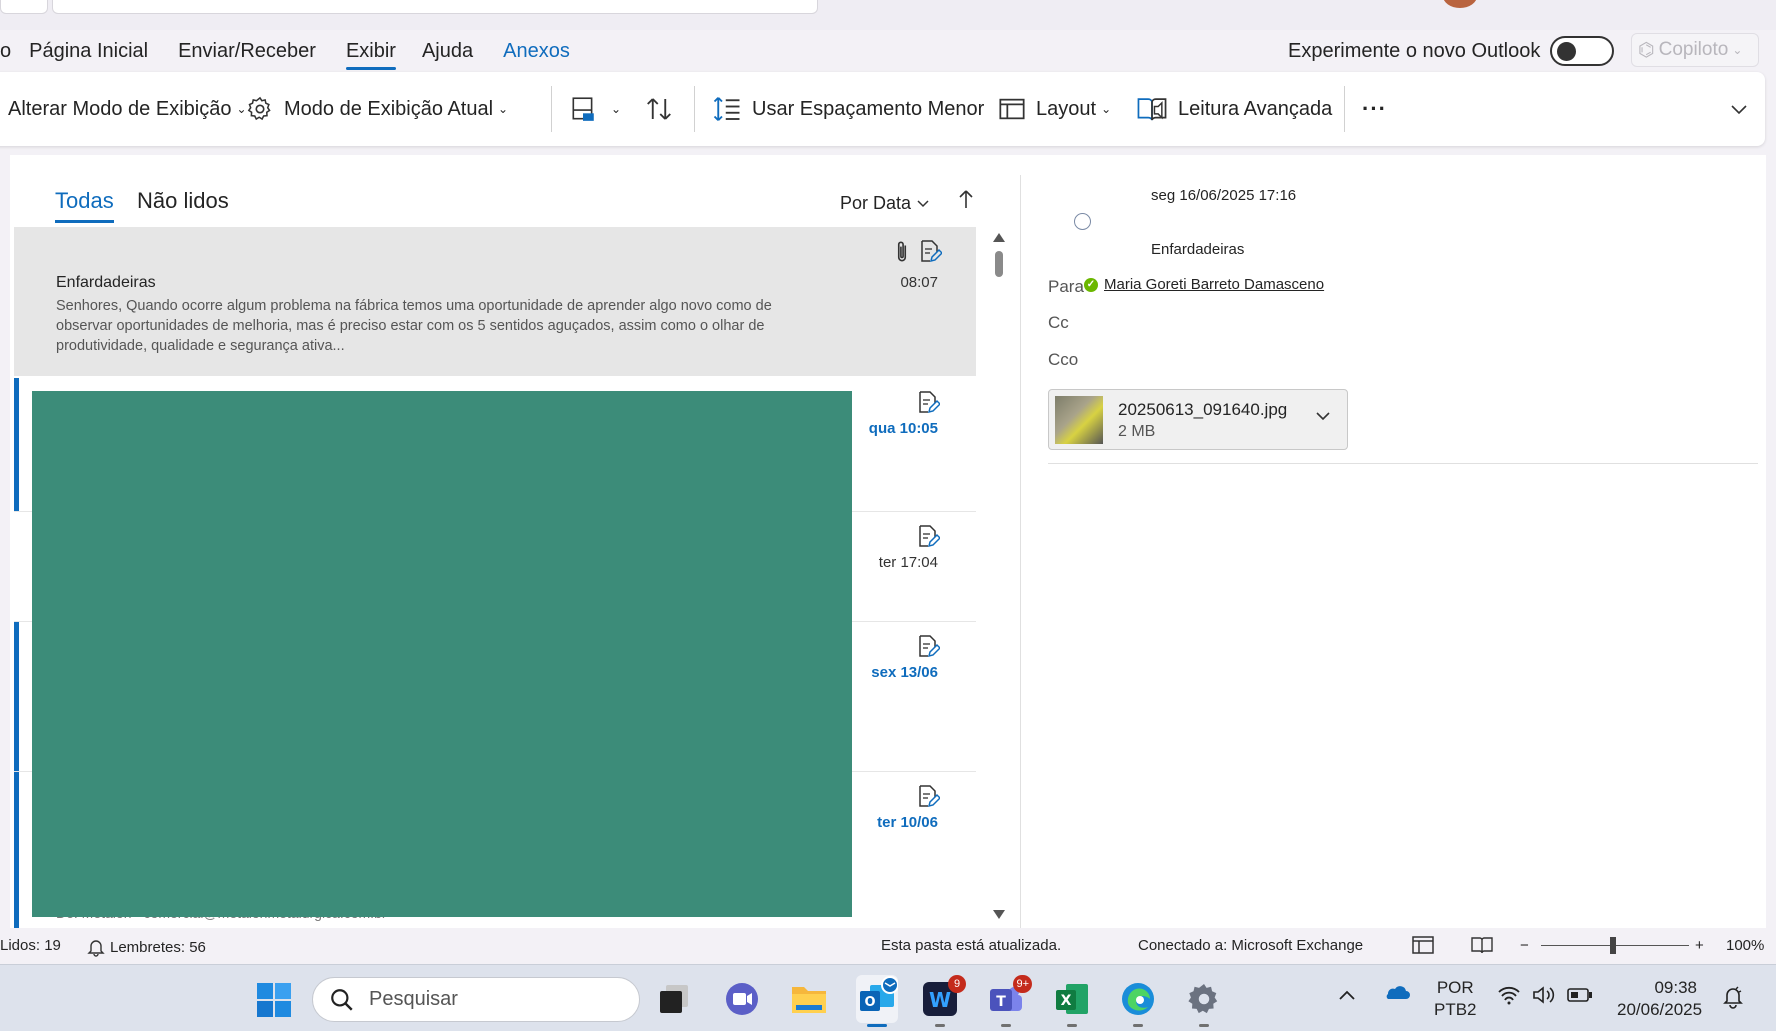  What do you see at coordinates (88, 51) in the screenshot?
I see `tab-home: Página Inicial` at bounding box center [88, 51].